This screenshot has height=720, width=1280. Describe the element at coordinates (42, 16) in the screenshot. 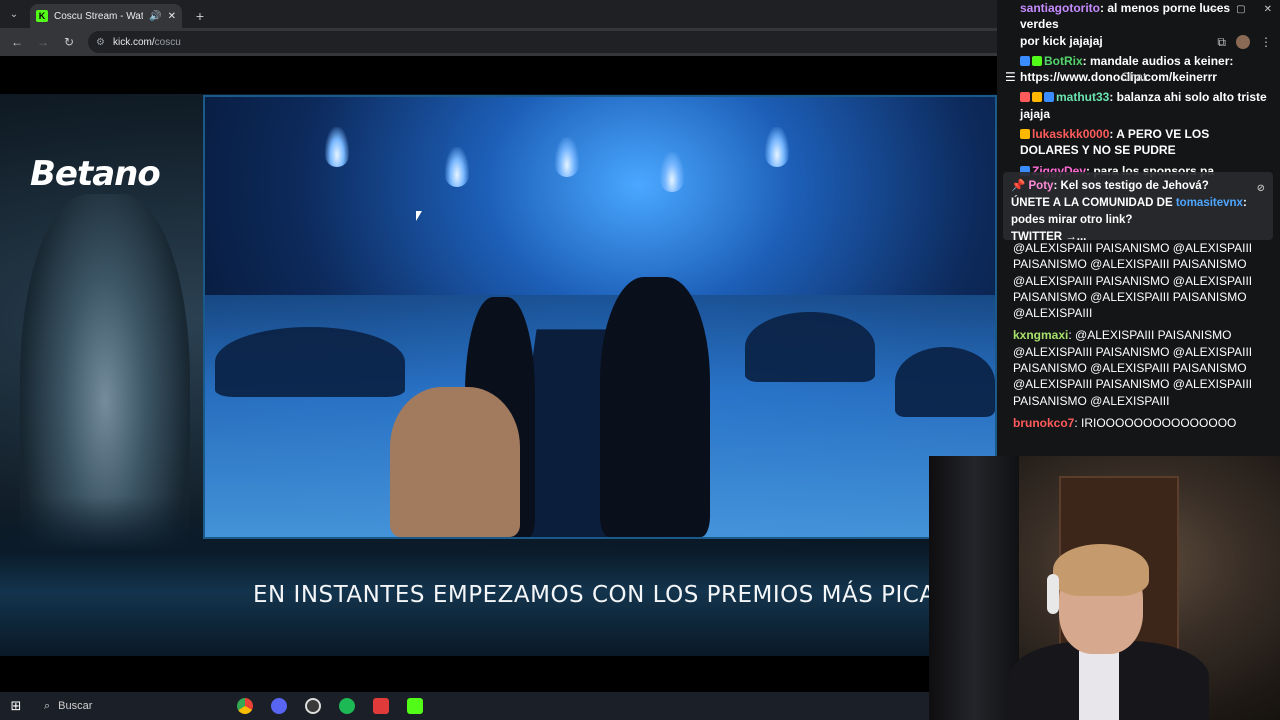

I see `kick-favicon-icon: K` at that location.